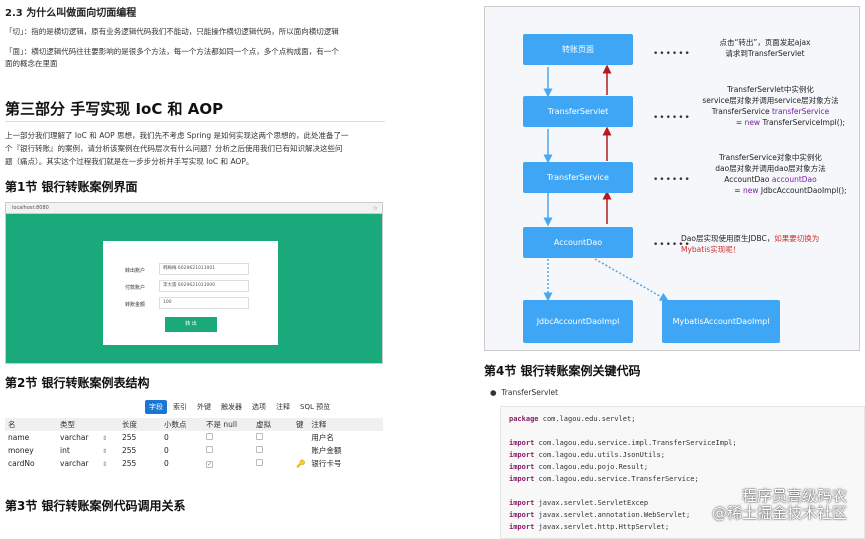 The image size is (865, 539). What do you see at coordinates (231, 407) in the screenshot?
I see `tab-triggers: 触发器` at bounding box center [231, 407].